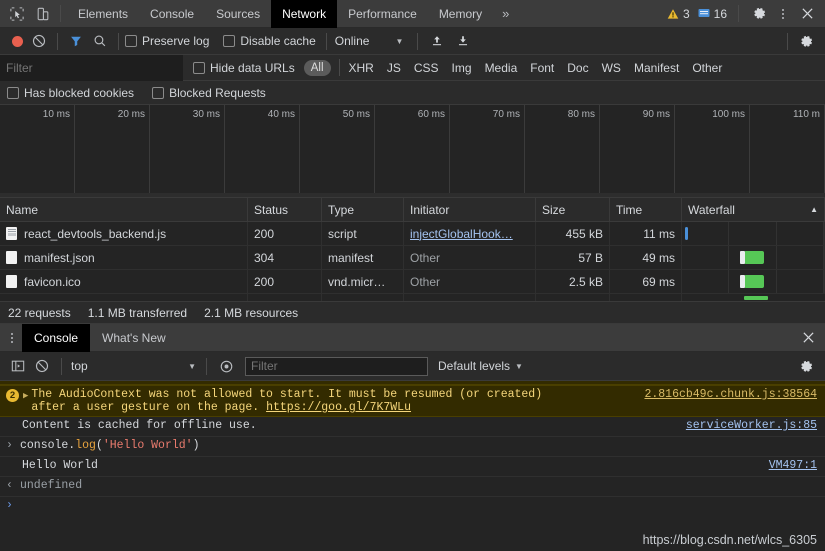  What do you see at coordinates (363, 209) in the screenshot?
I see `column-header-type: Type` at bounding box center [363, 209].